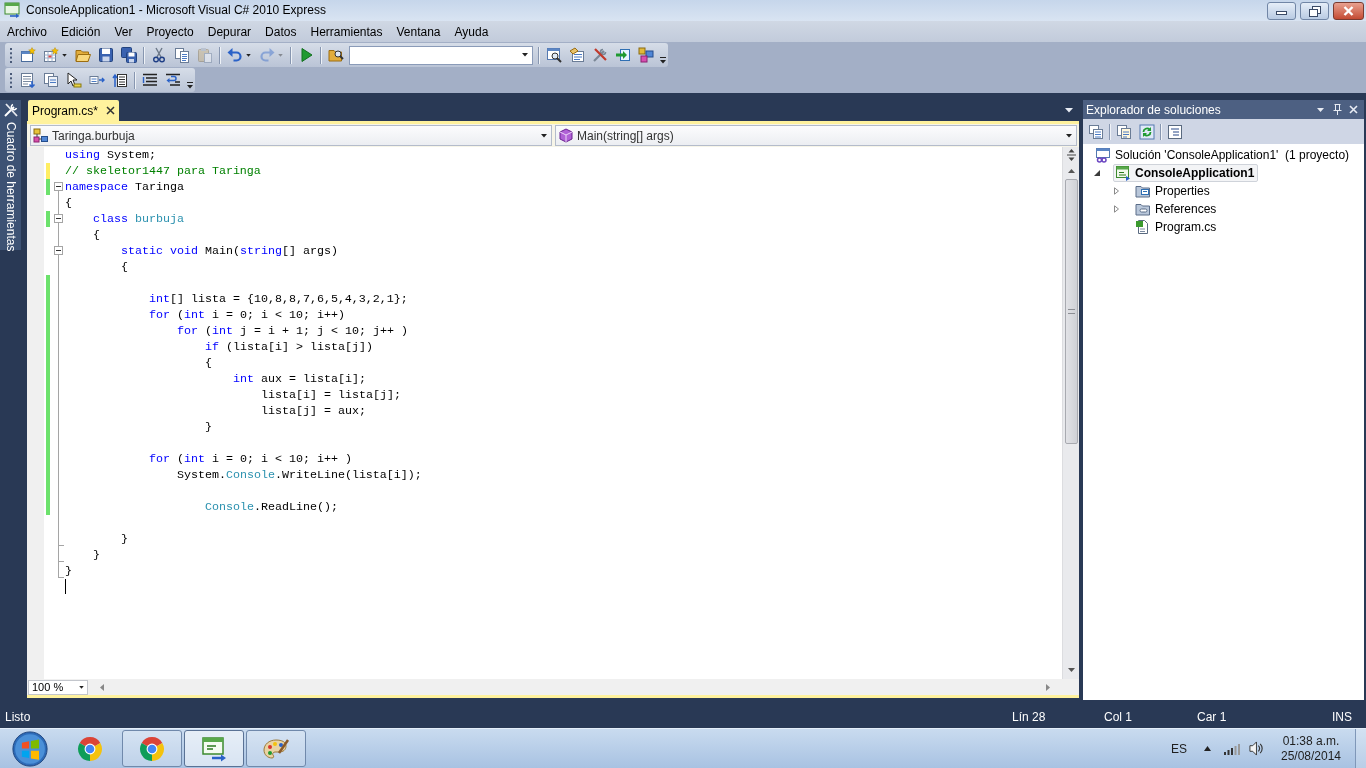 Image resolution: width=1366 pixels, height=768 pixels. I want to click on code-line: for (int i = 0; i < 10; i++ ), so click(250, 459).